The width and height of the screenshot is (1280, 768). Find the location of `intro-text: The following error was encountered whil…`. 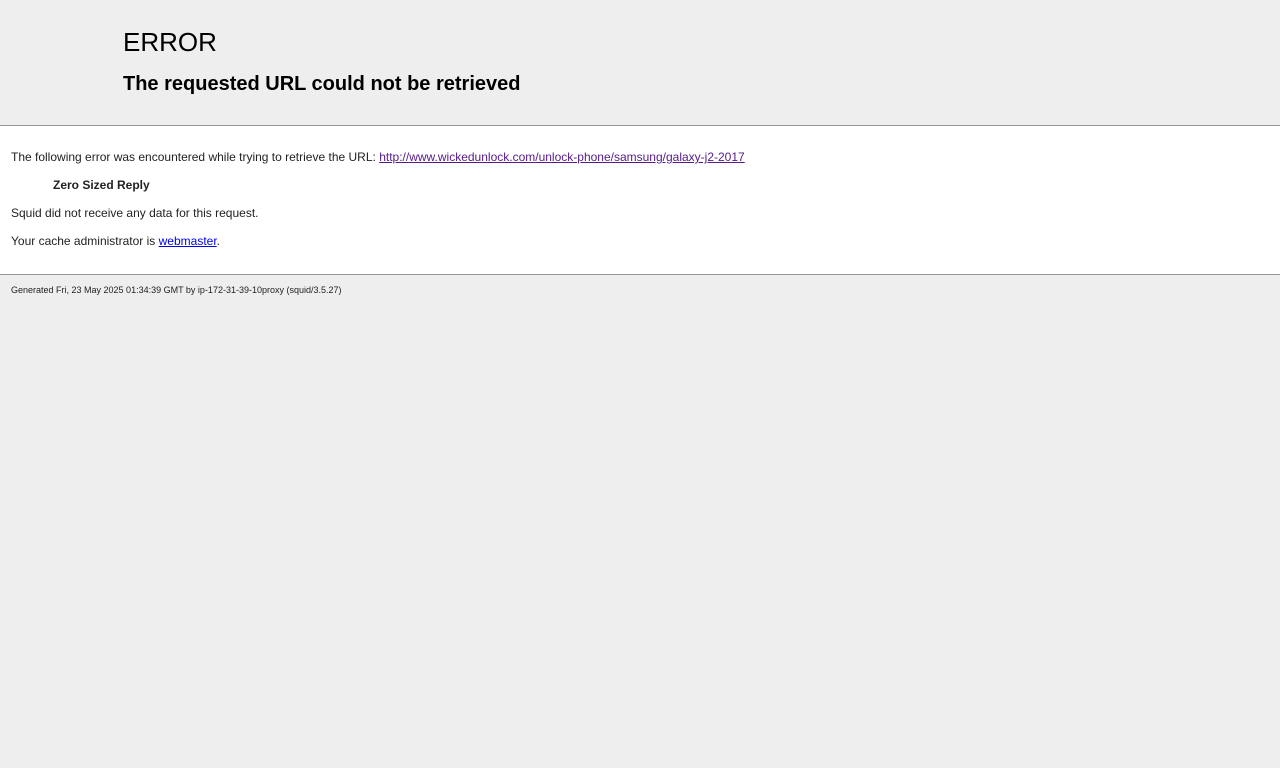

intro-text: The following error was encountered whil… is located at coordinates (195, 157).